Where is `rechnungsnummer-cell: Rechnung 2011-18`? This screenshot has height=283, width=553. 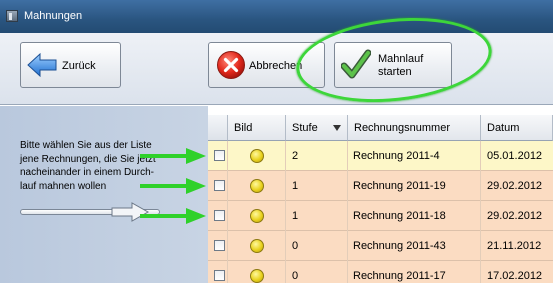 rechnungsnummer-cell: Rechnung 2011-18 is located at coordinates (414, 216).